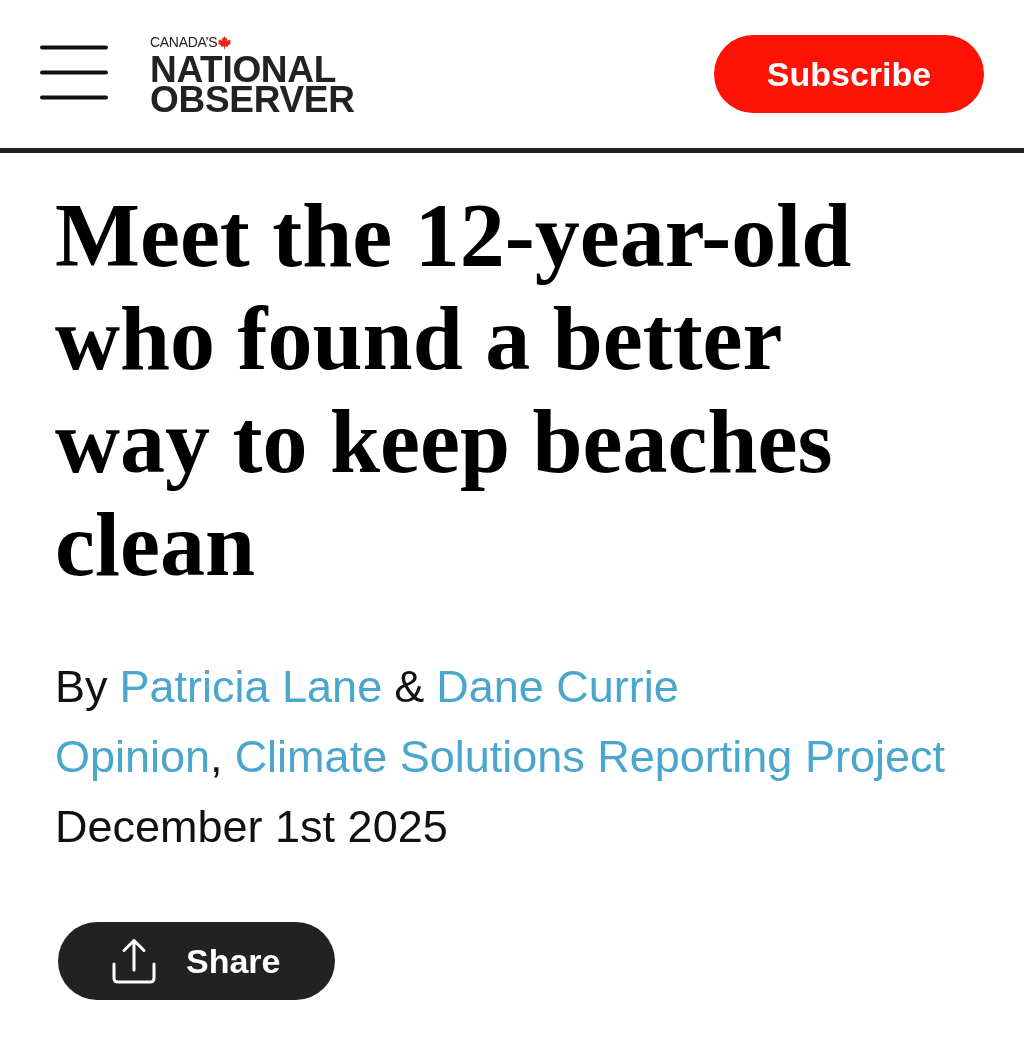 The image size is (1024, 1063). What do you see at coordinates (134, 961) in the screenshot?
I see `share-icon` at bounding box center [134, 961].